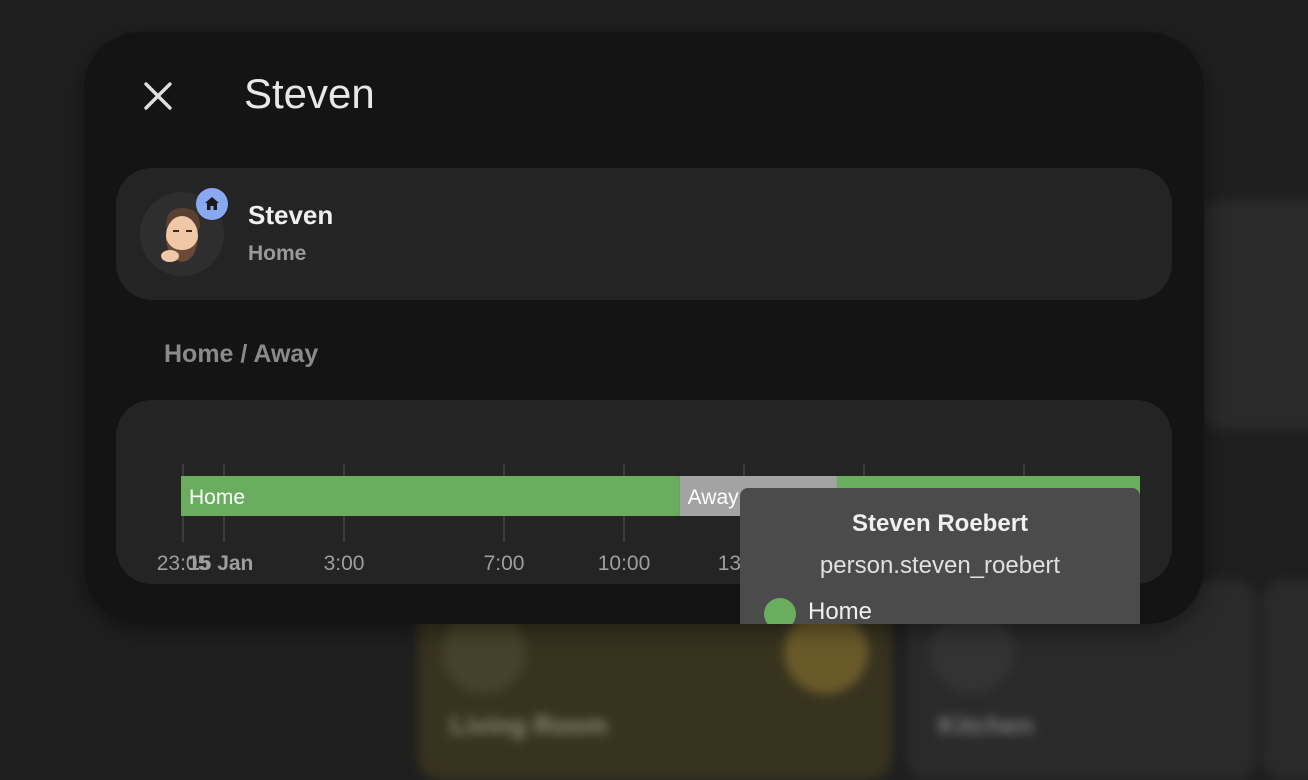  I want to click on timeline-tick-label: 15 Jan, so click(220, 563).